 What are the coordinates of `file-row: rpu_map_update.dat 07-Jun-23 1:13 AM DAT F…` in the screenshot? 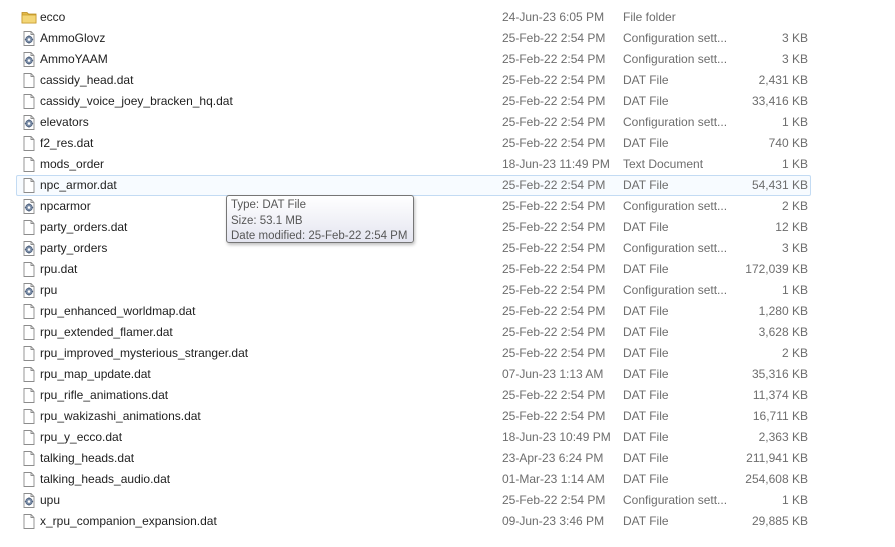 It's located at (413, 374).